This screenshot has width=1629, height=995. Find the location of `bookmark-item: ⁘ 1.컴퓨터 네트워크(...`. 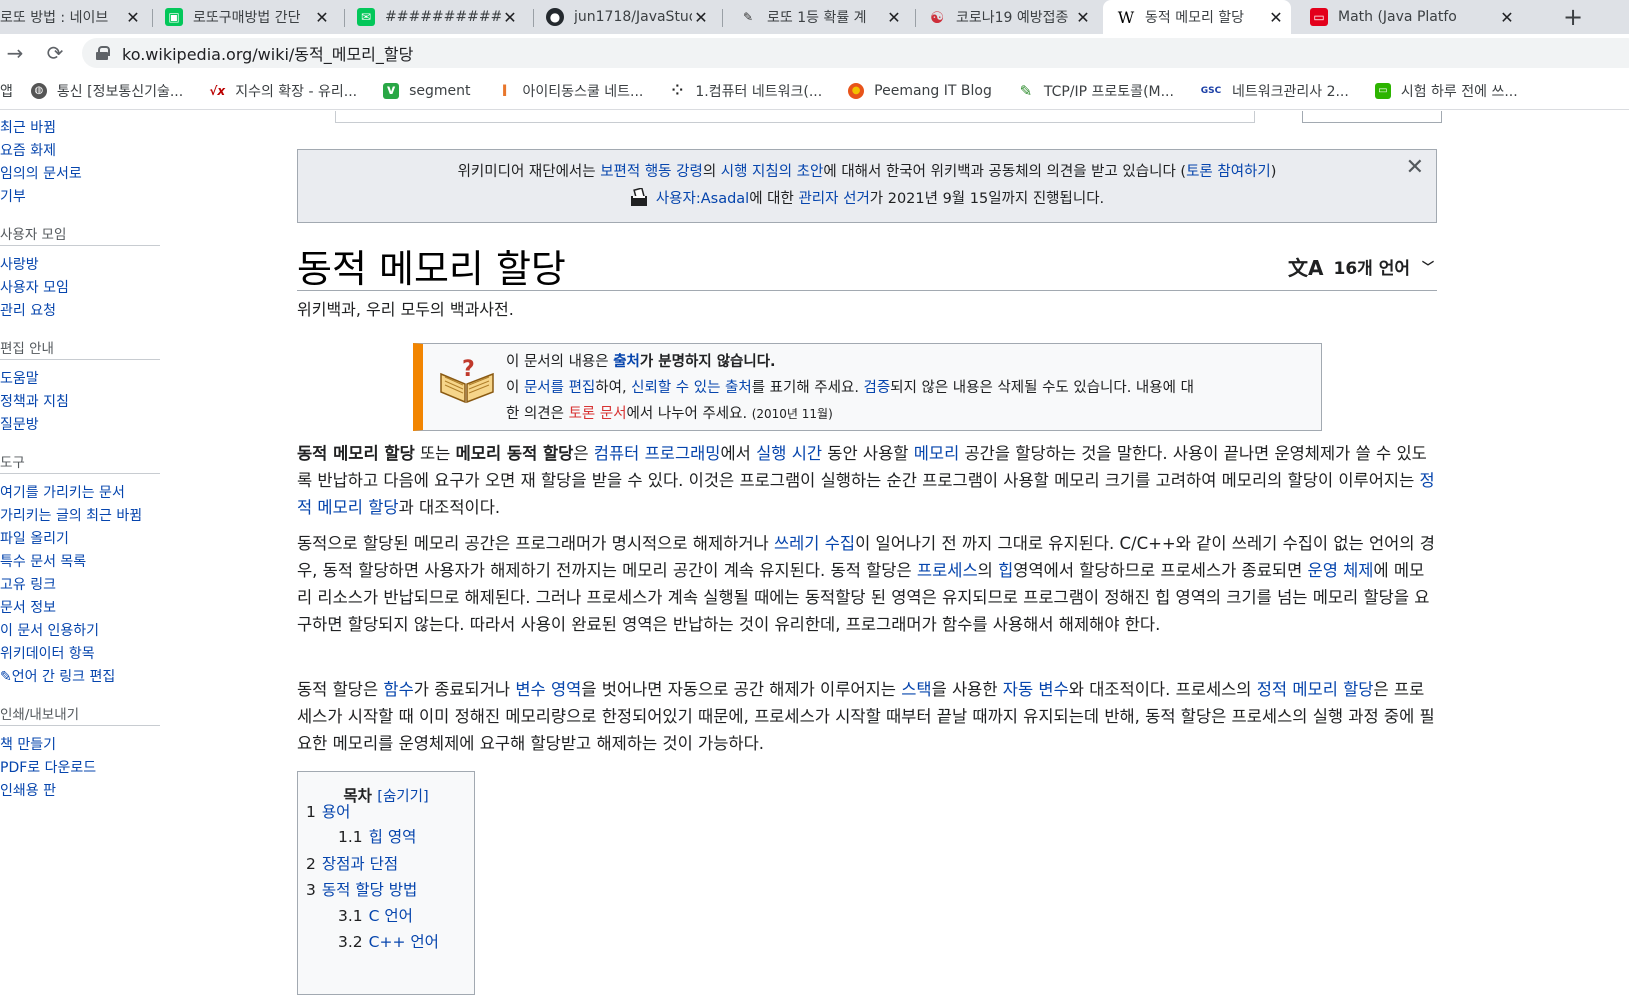

bookmark-item: ⁘ 1.컴퓨터 네트워크(... is located at coordinates (746, 91).